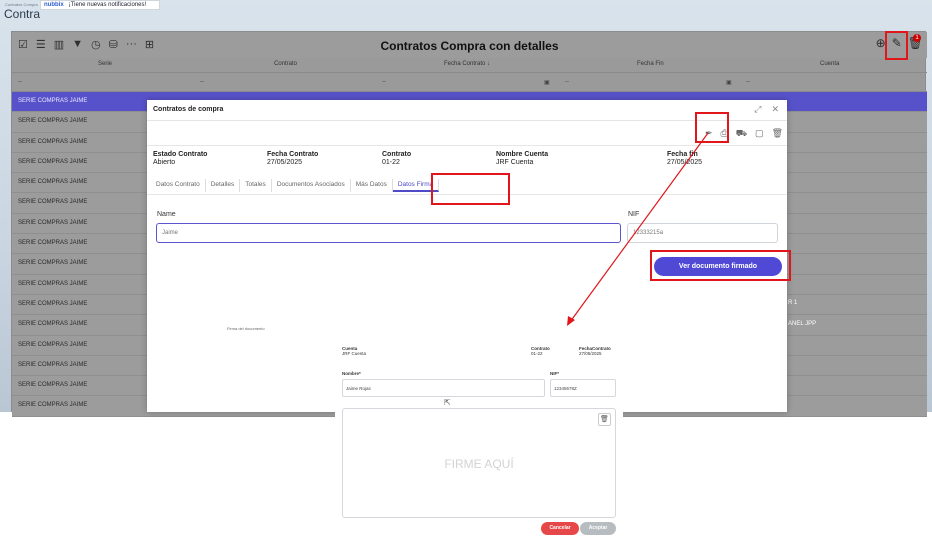  I want to click on filter-fecha-fin: --, so click(748, 82).